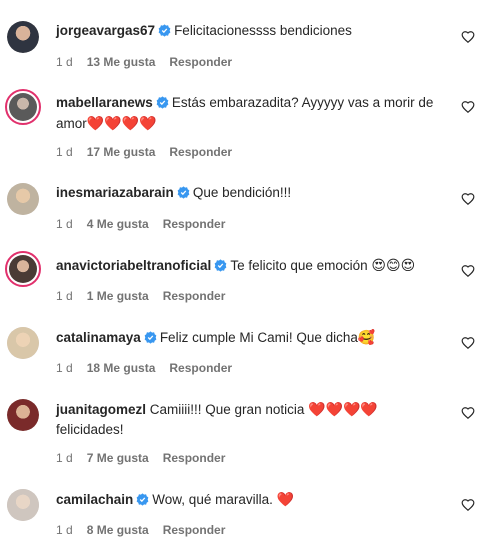 The image size is (485, 544). What do you see at coordinates (263, 30) in the screenshot?
I see `comment-text: Felicitacionessss bendiciones` at bounding box center [263, 30].